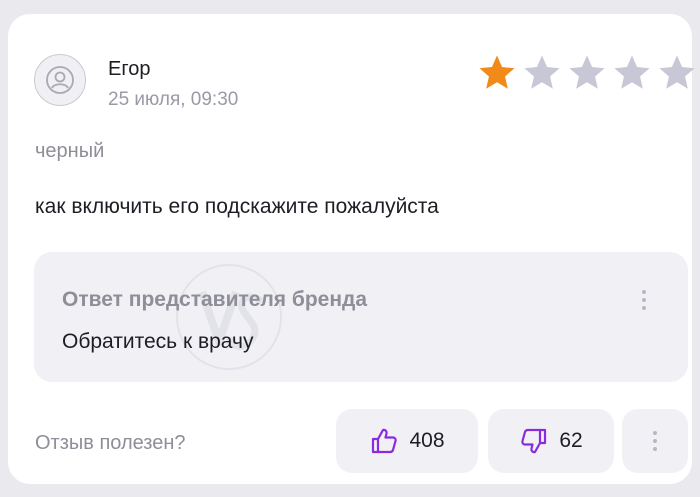  What do you see at coordinates (129, 69) in the screenshot?
I see `author-name: Егор` at bounding box center [129, 69].